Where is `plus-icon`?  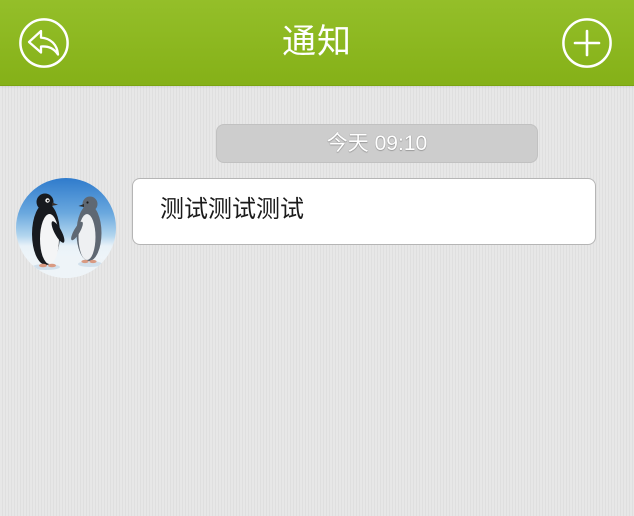 plus-icon is located at coordinates (587, 43).